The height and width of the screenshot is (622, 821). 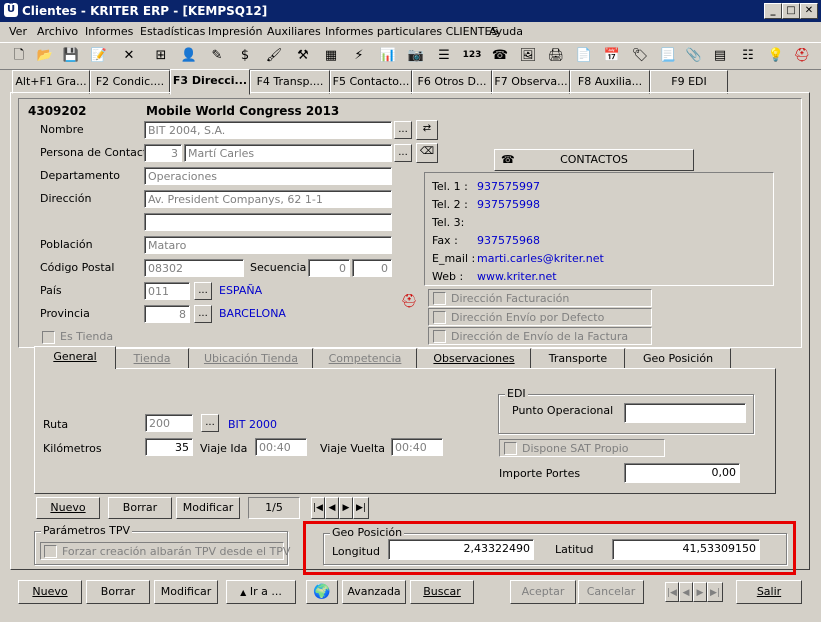 I want to click on last-record-button: ▶|, so click(x=715, y=592).